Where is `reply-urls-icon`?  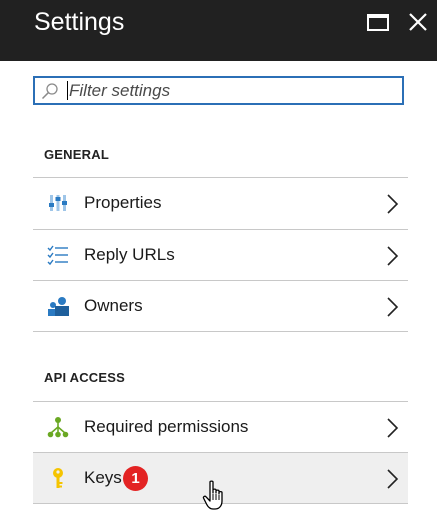
reply-urls-icon is located at coordinates (57, 255).